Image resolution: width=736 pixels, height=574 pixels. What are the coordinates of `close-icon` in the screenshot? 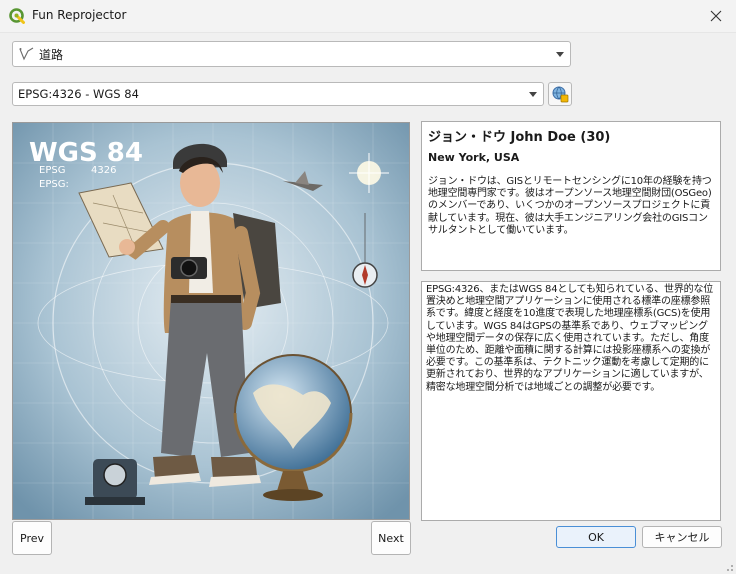 It's located at (716, 16).